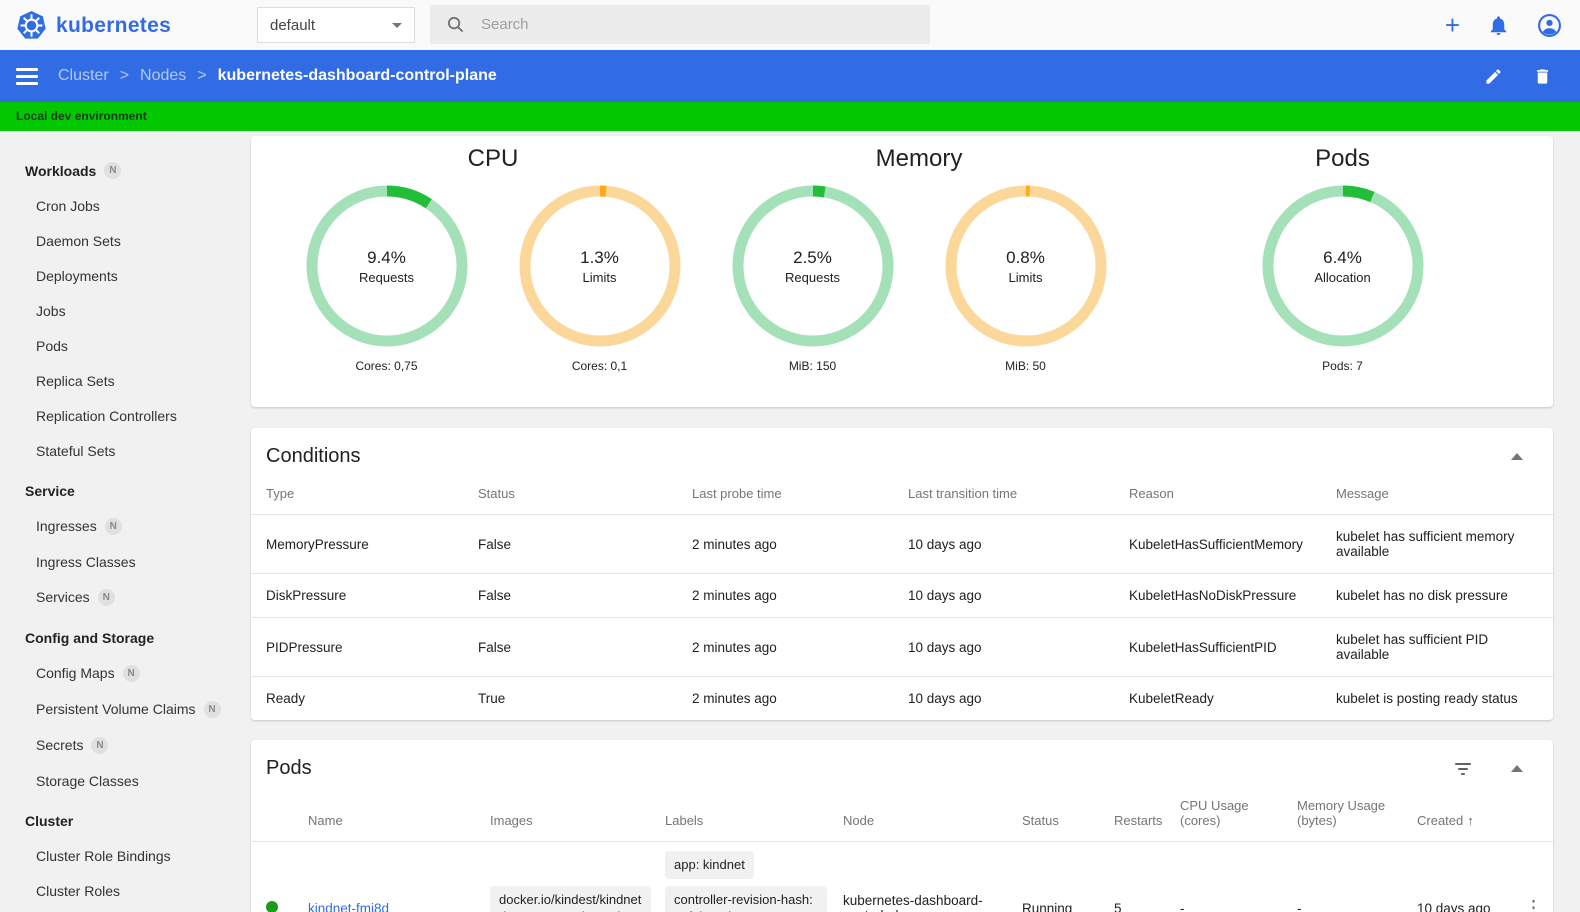 The height and width of the screenshot is (912, 1580). What do you see at coordinates (1342, 366) in the screenshot?
I see `gauge-footer: Pods: 7` at bounding box center [1342, 366].